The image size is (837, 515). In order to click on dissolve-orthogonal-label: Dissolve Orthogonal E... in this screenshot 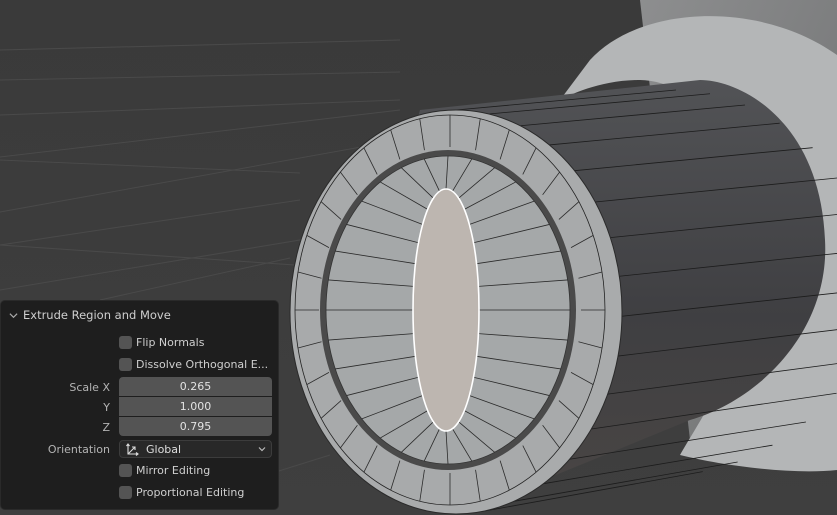, I will do `click(202, 364)`.